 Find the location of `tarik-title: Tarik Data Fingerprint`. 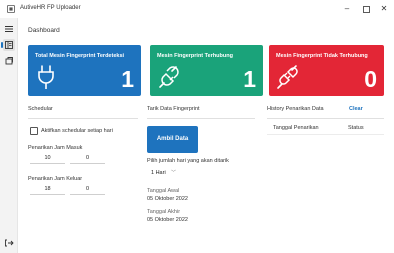

tarik-title: Tarik Data Fingerprint is located at coordinates (173, 109).